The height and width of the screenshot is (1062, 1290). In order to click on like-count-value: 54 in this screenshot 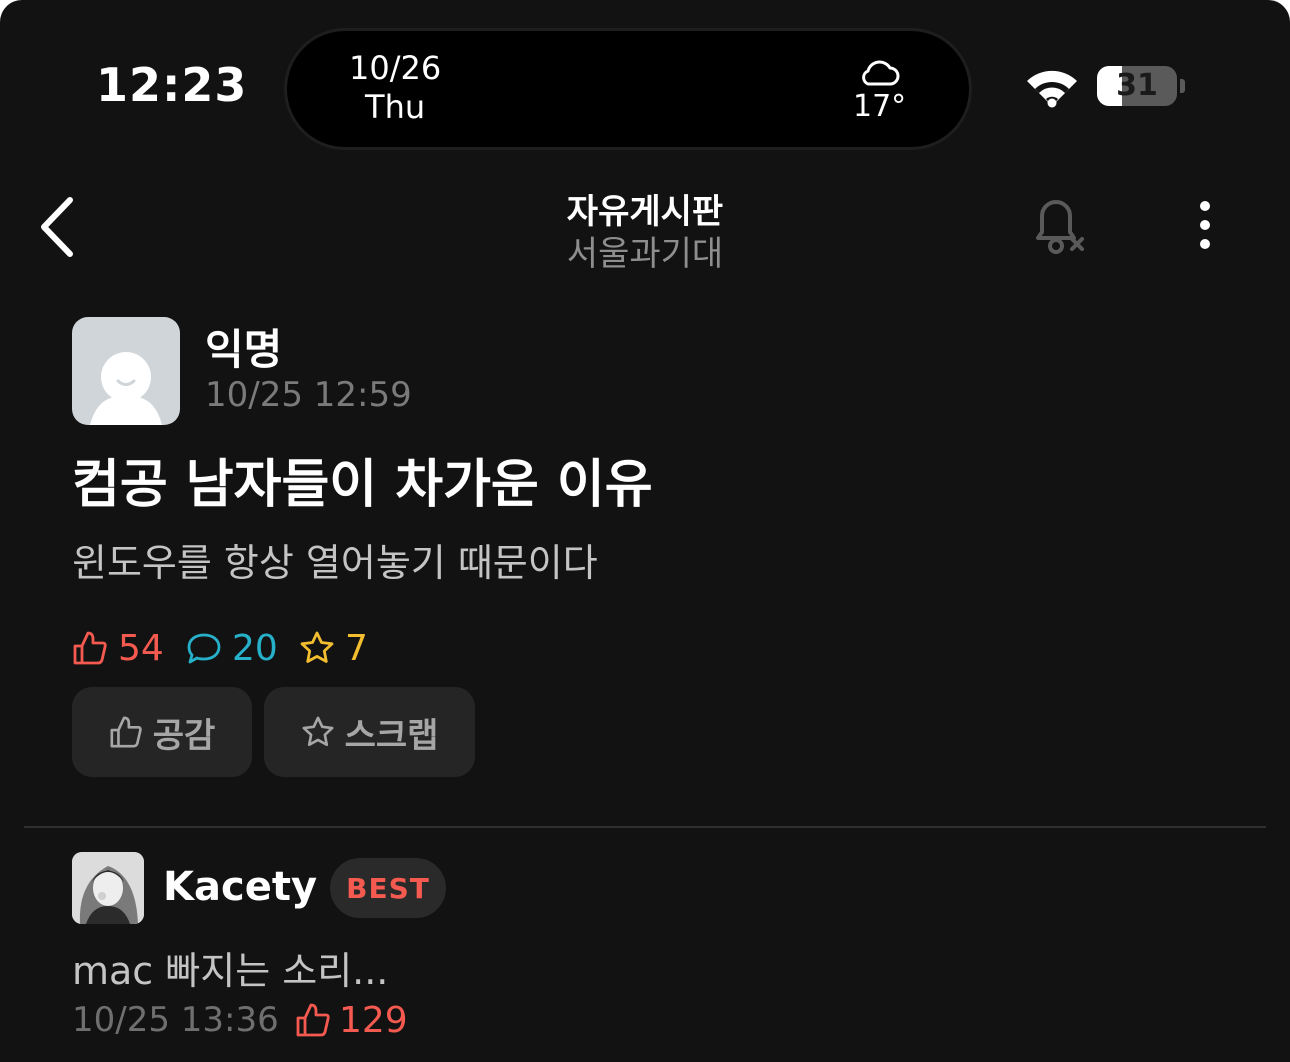, I will do `click(141, 648)`.